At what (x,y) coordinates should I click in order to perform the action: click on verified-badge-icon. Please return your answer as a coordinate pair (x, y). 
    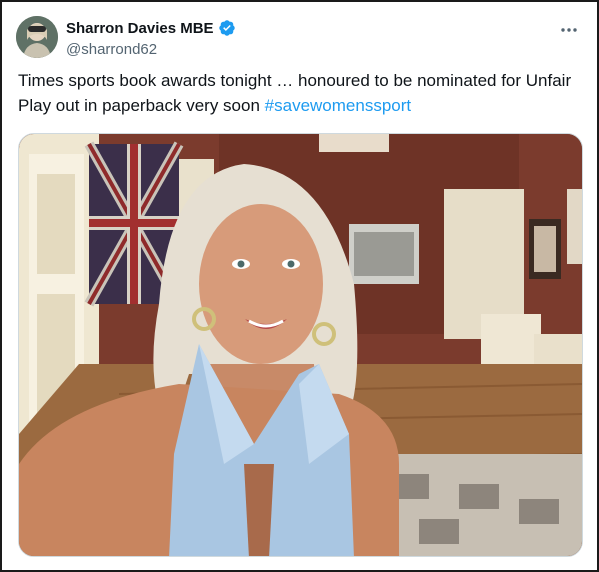
    Looking at the image, I should click on (227, 28).